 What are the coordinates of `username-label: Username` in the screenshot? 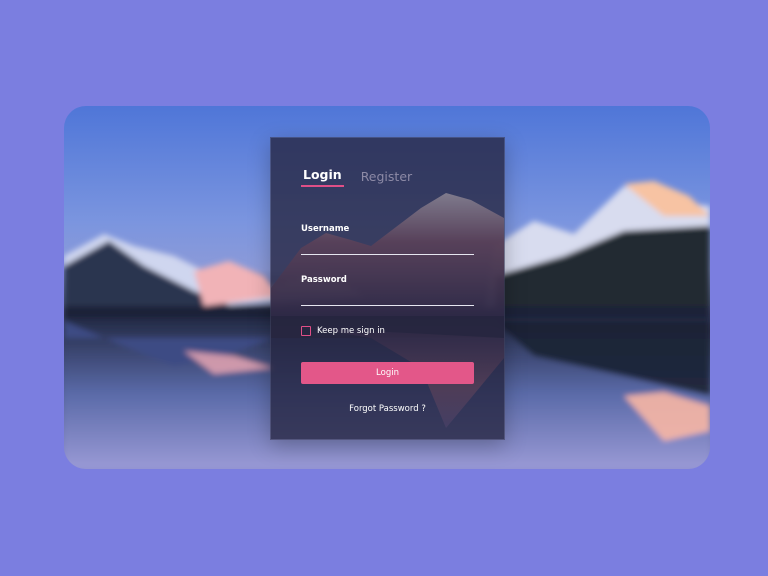 It's located at (325, 229).